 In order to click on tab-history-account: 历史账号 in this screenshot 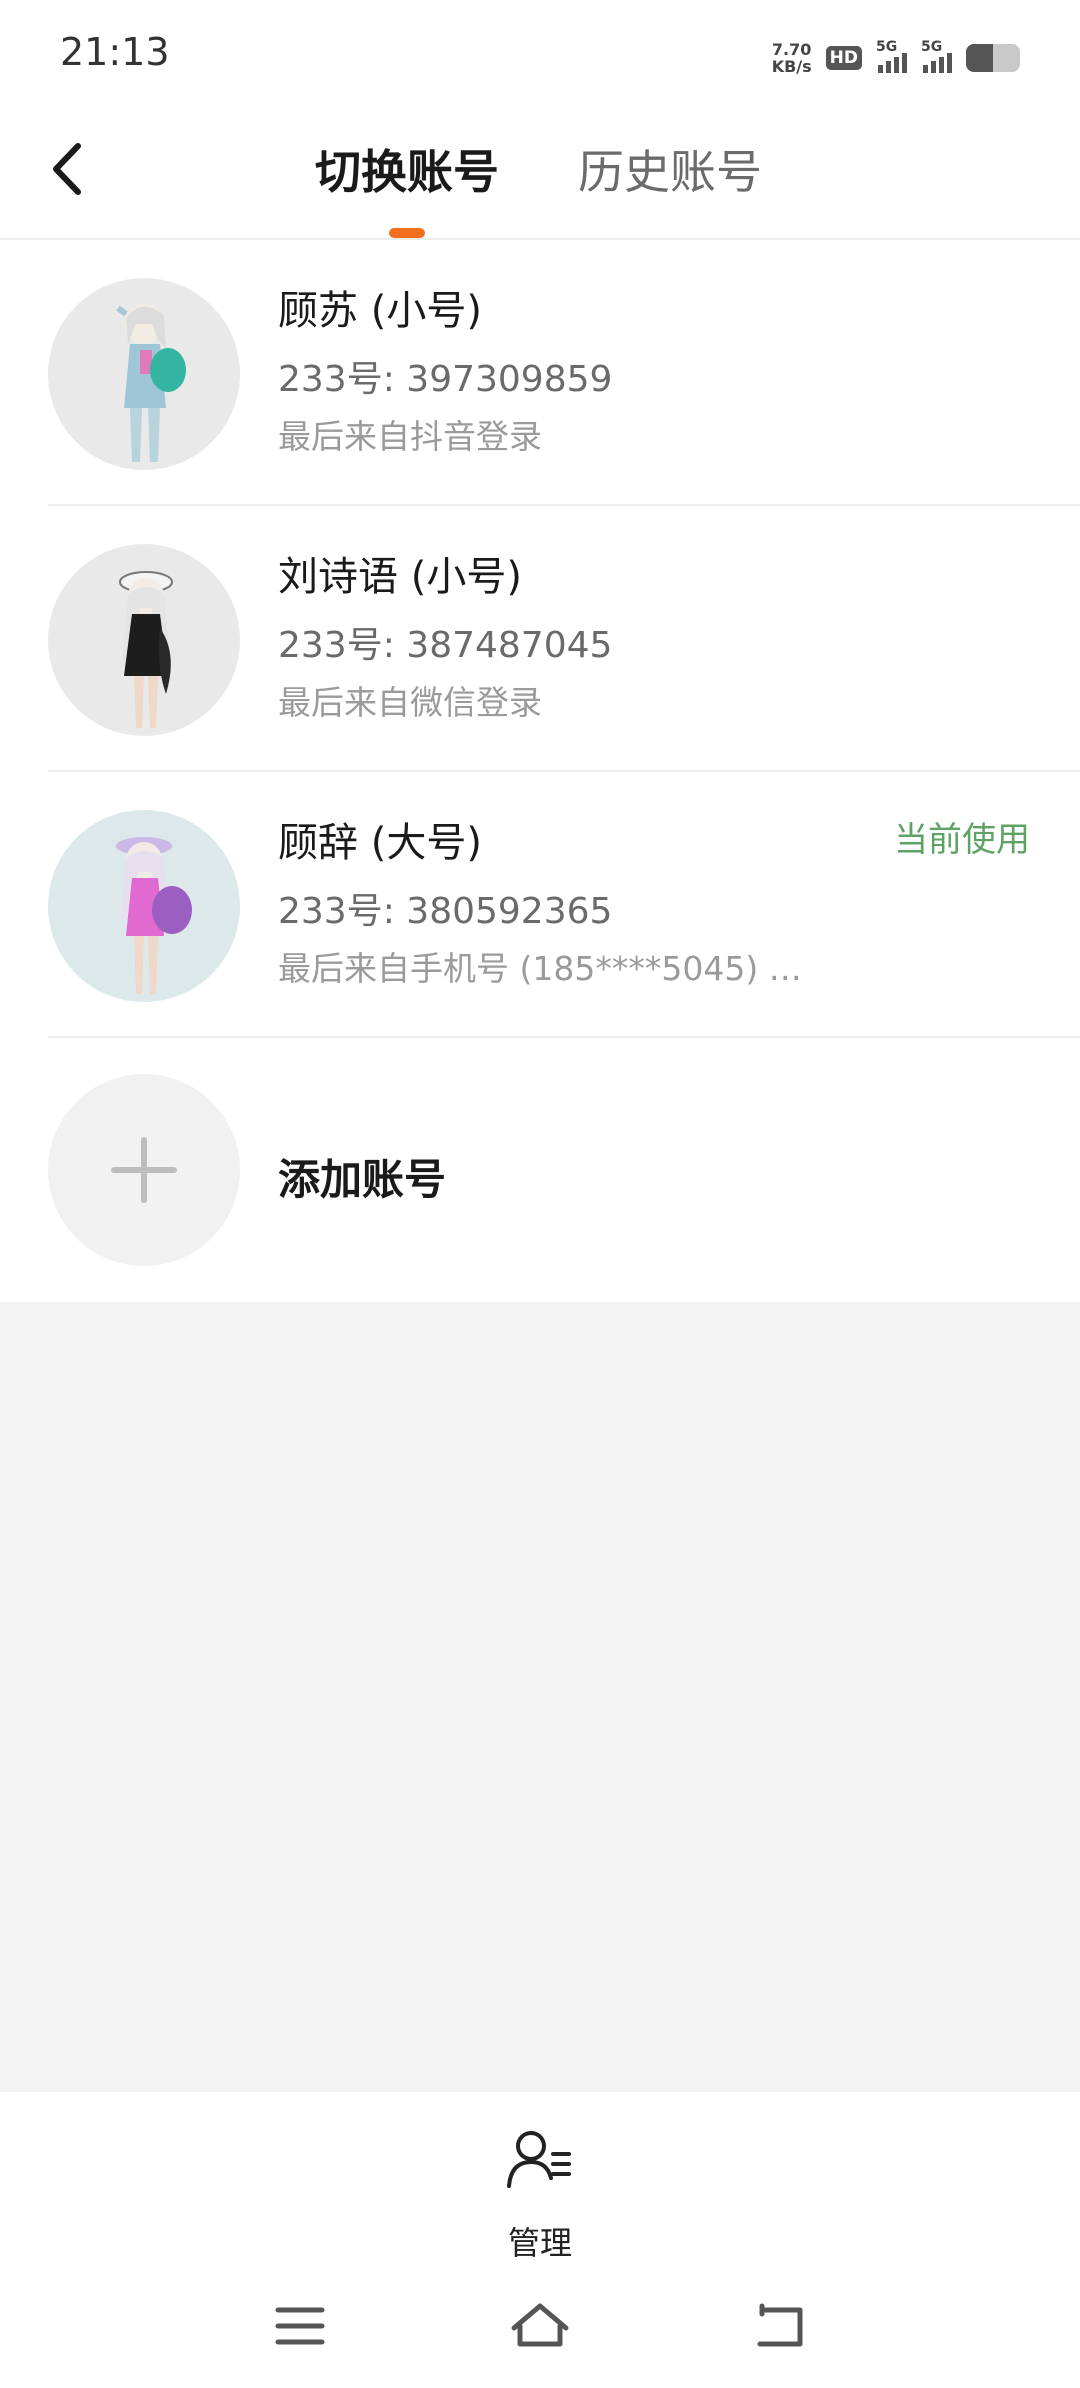, I will do `click(670, 169)`.